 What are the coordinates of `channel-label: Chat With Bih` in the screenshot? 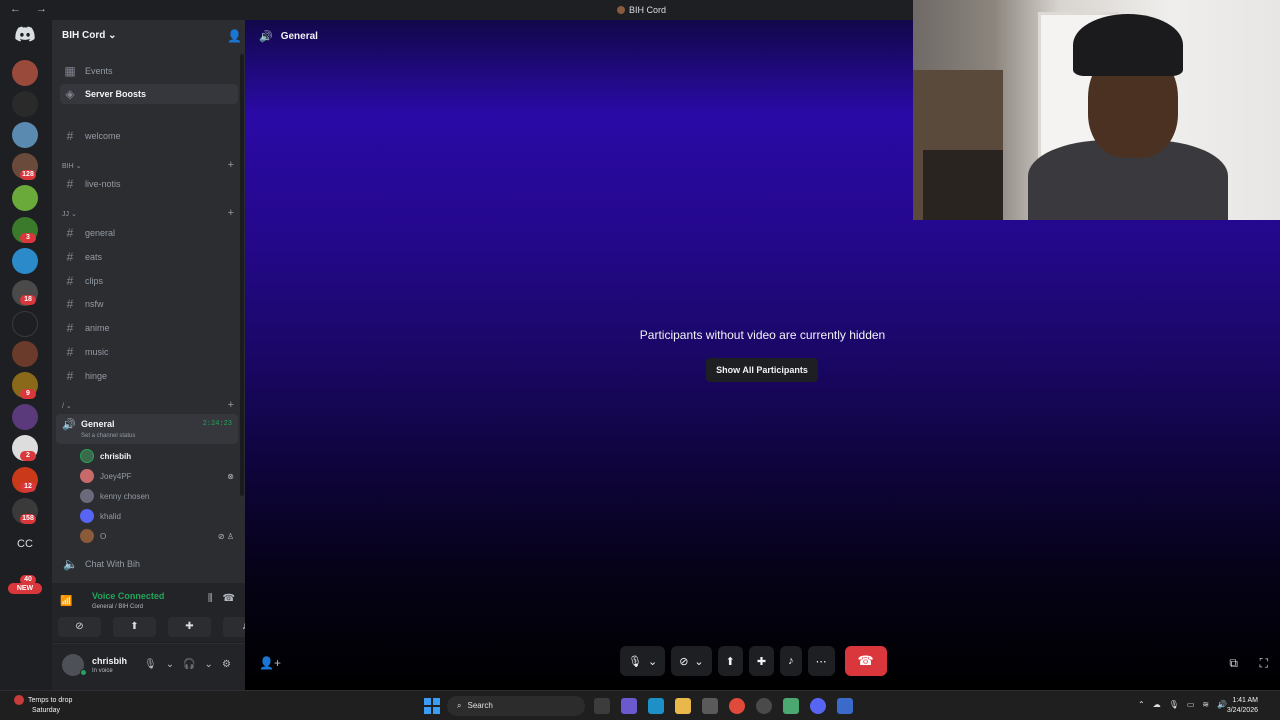 It's located at (113, 564).